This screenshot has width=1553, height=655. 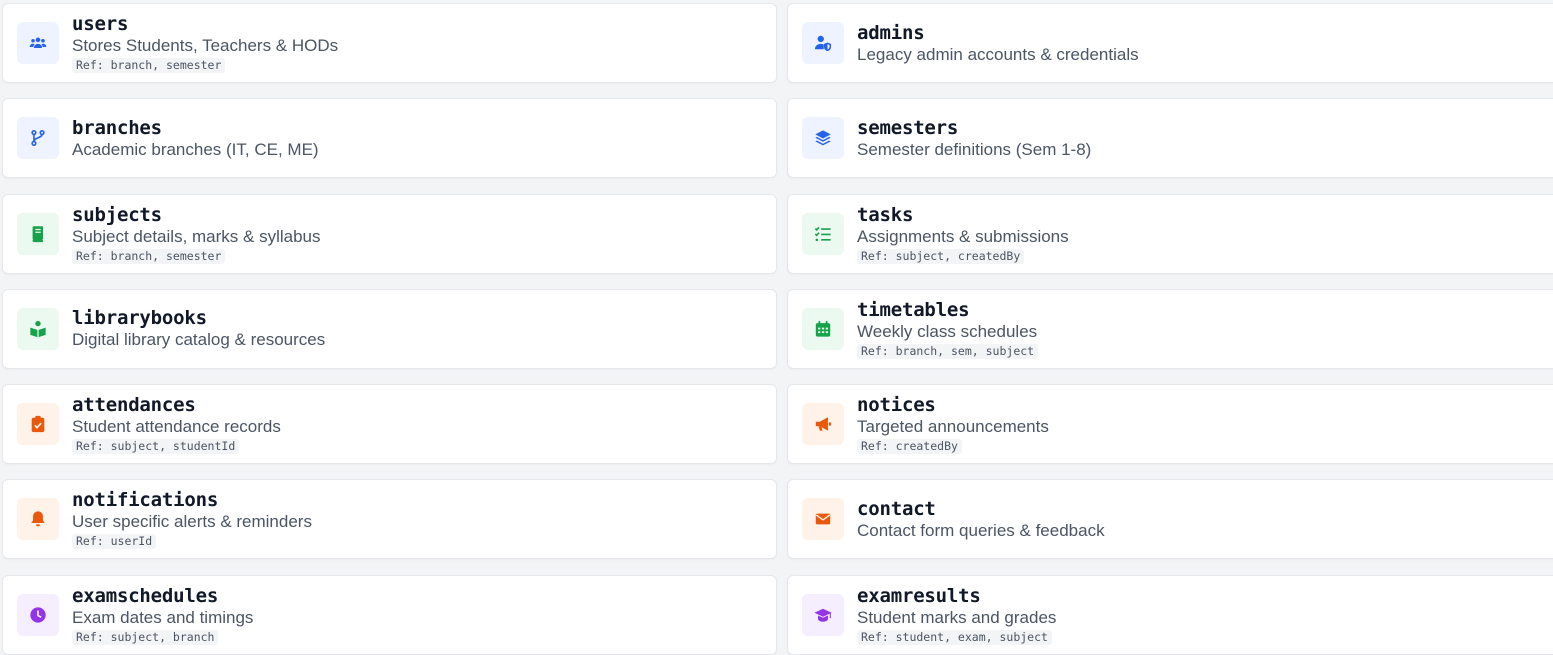 What do you see at coordinates (919, 595) in the screenshot?
I see `collection-name: examresults` at bounding box center [919, 595].